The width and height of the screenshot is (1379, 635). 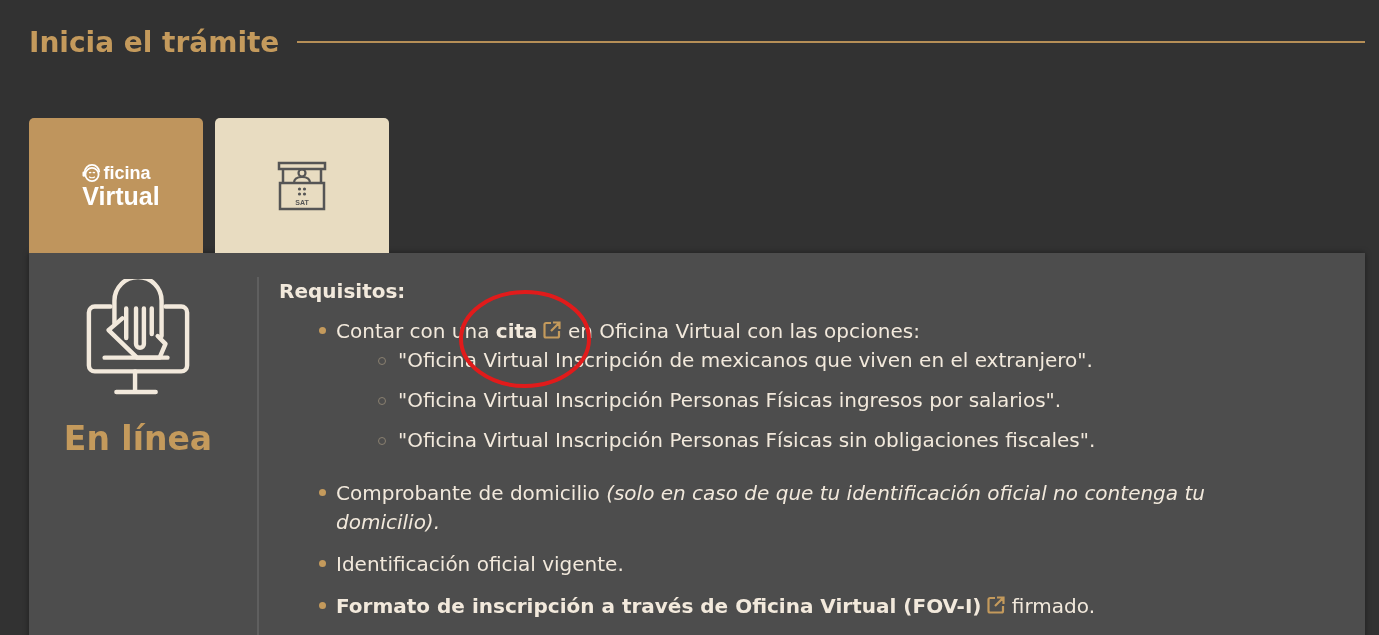 What do you see at coordinates (480, 564) in the screenshot?
I see `list-text: Identificación oficial vigente.` at bounding box center [480, 564].